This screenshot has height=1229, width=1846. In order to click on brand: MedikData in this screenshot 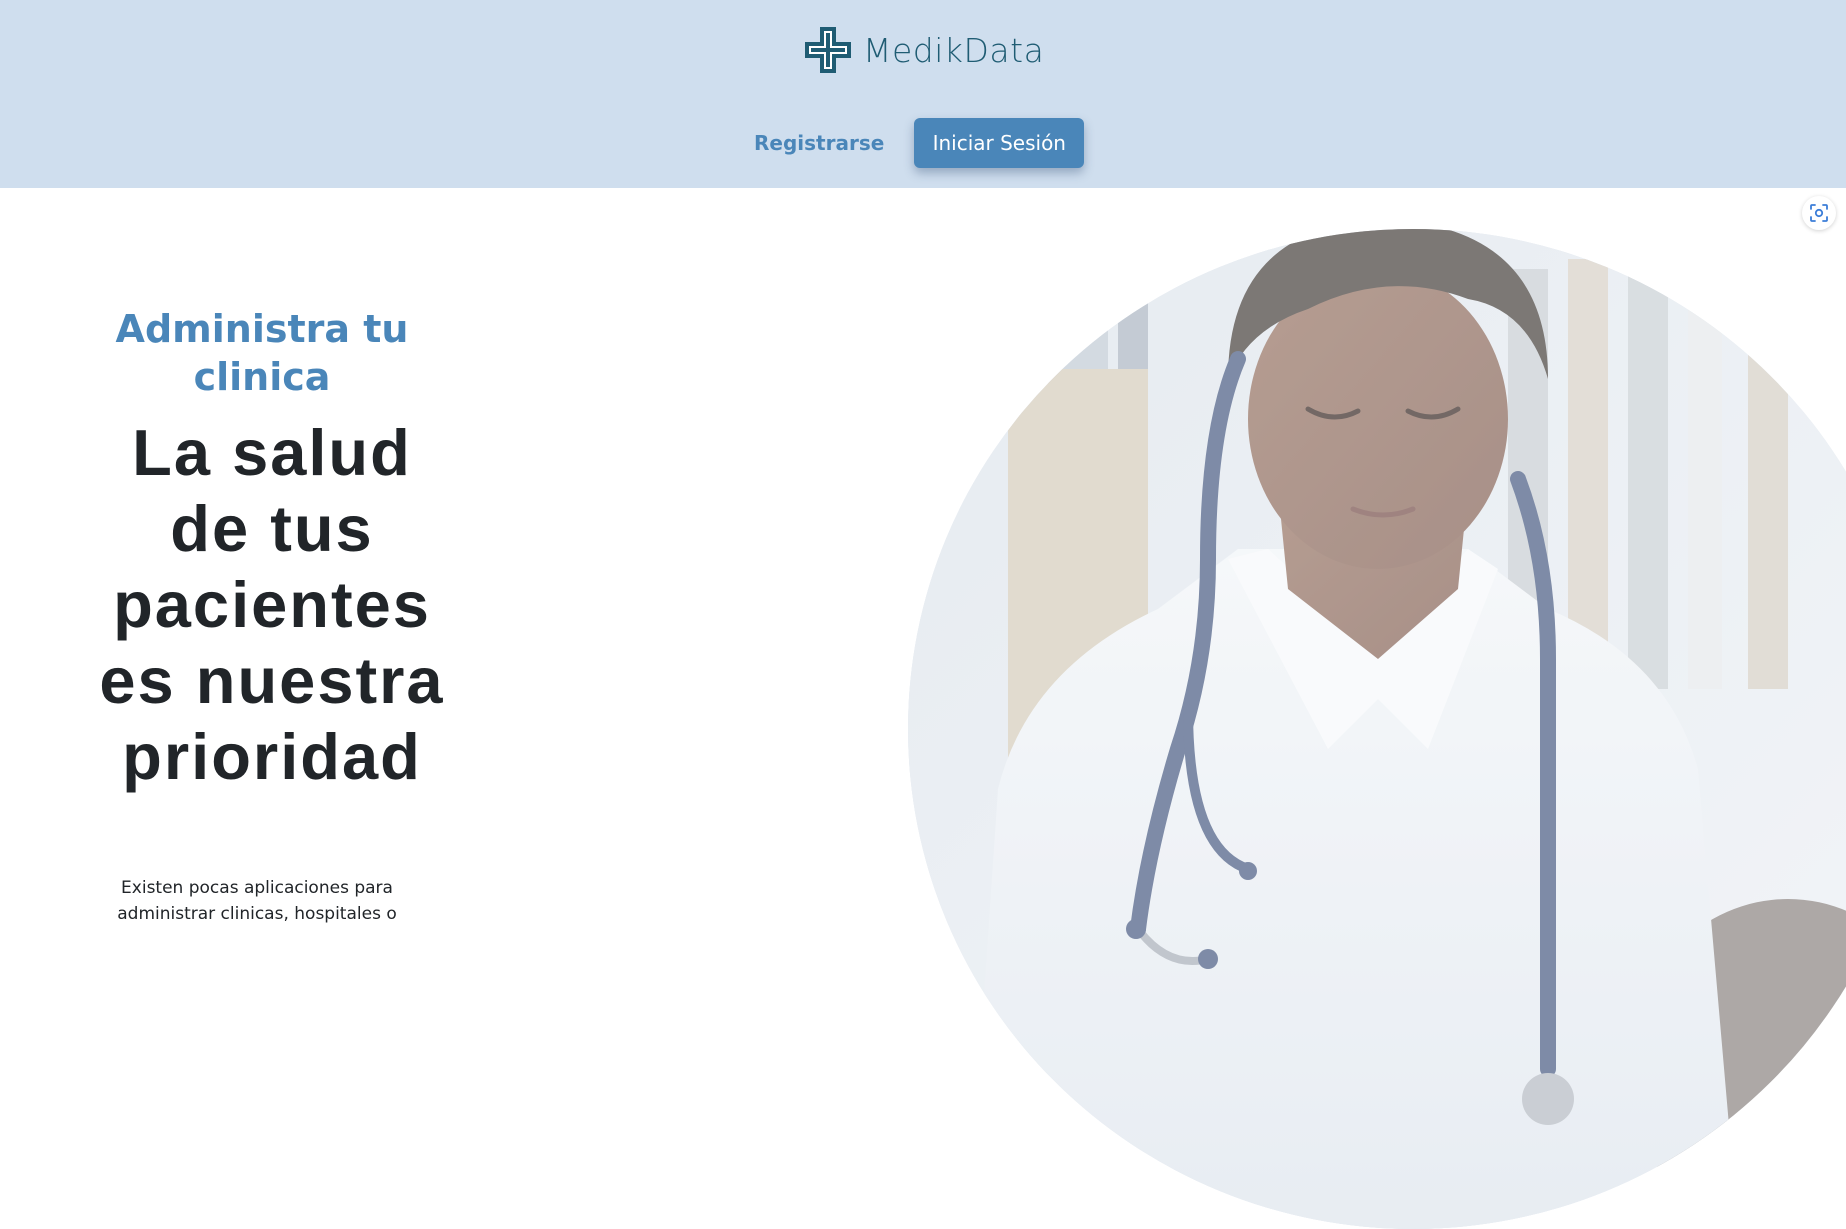, I will do `click(923, 50)`.